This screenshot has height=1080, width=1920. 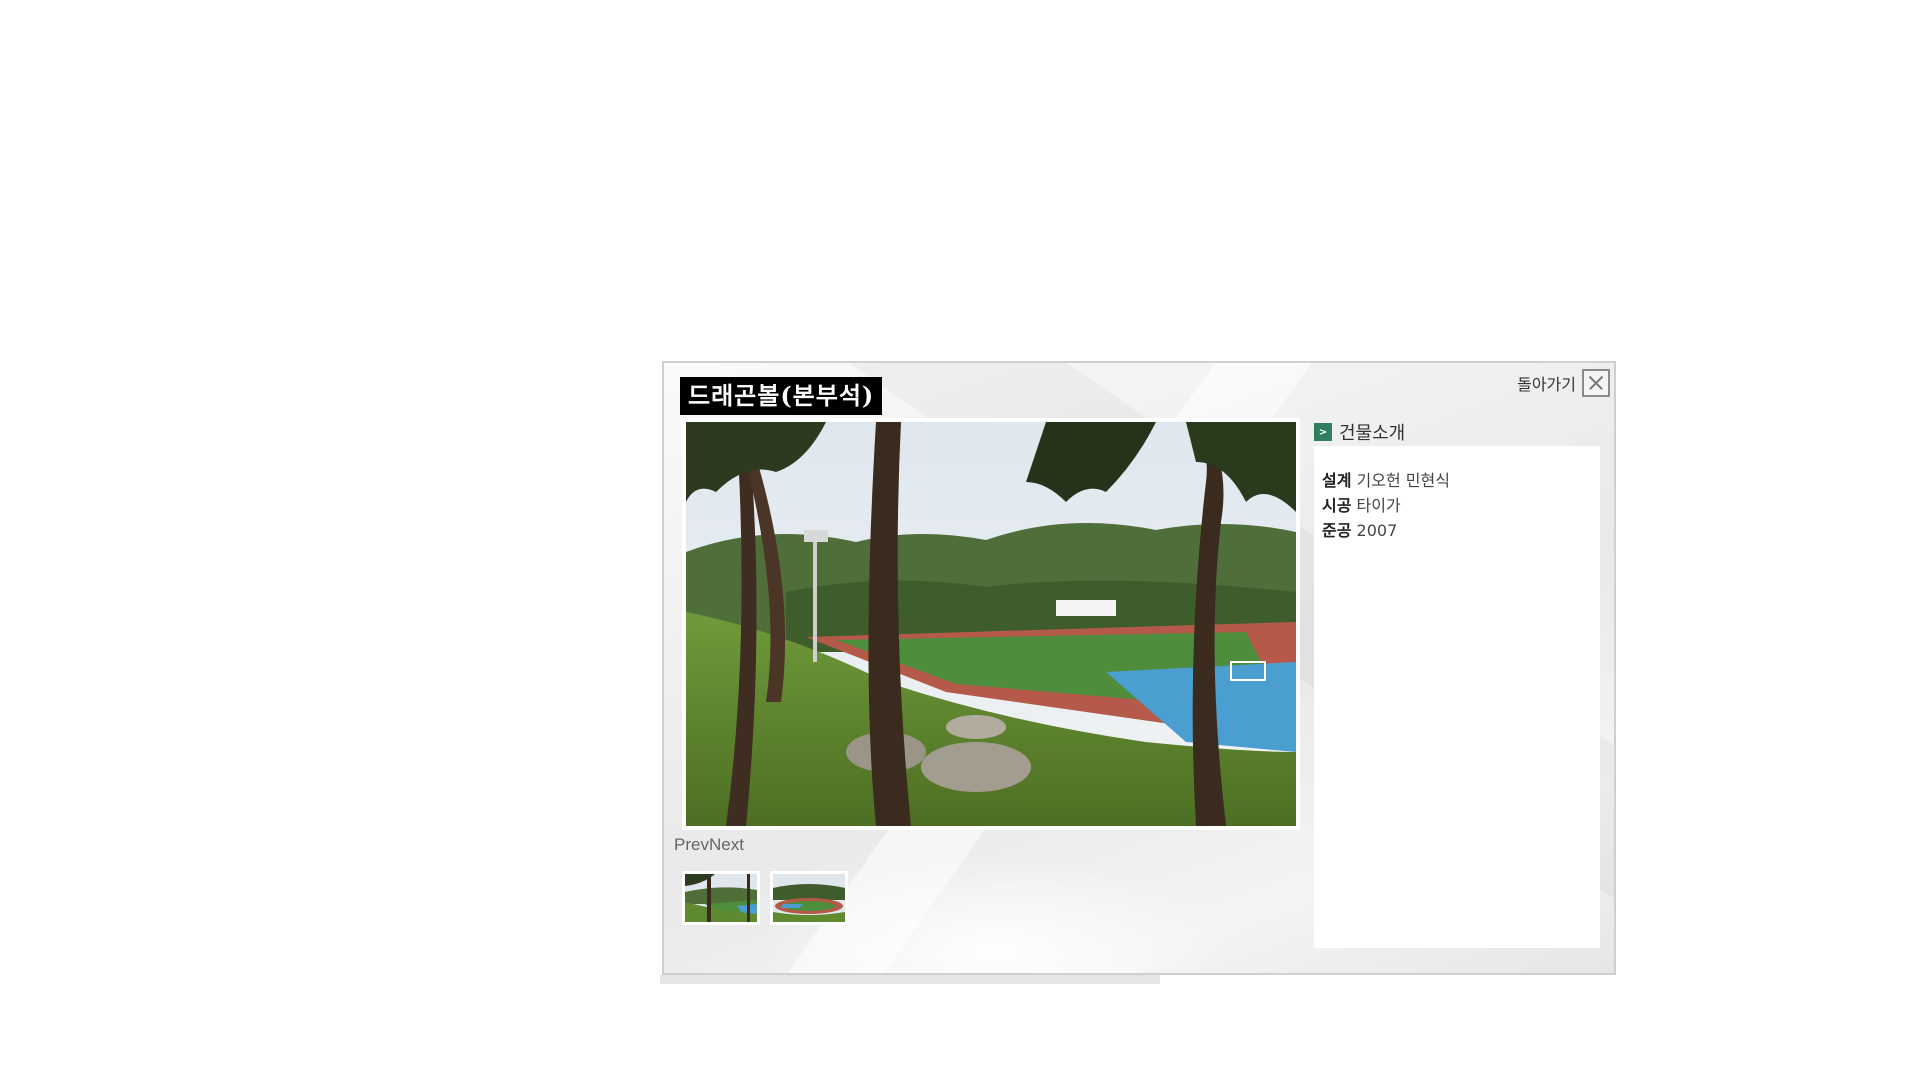 I want to click on main-photo-frame, so click(x=991, y=624).